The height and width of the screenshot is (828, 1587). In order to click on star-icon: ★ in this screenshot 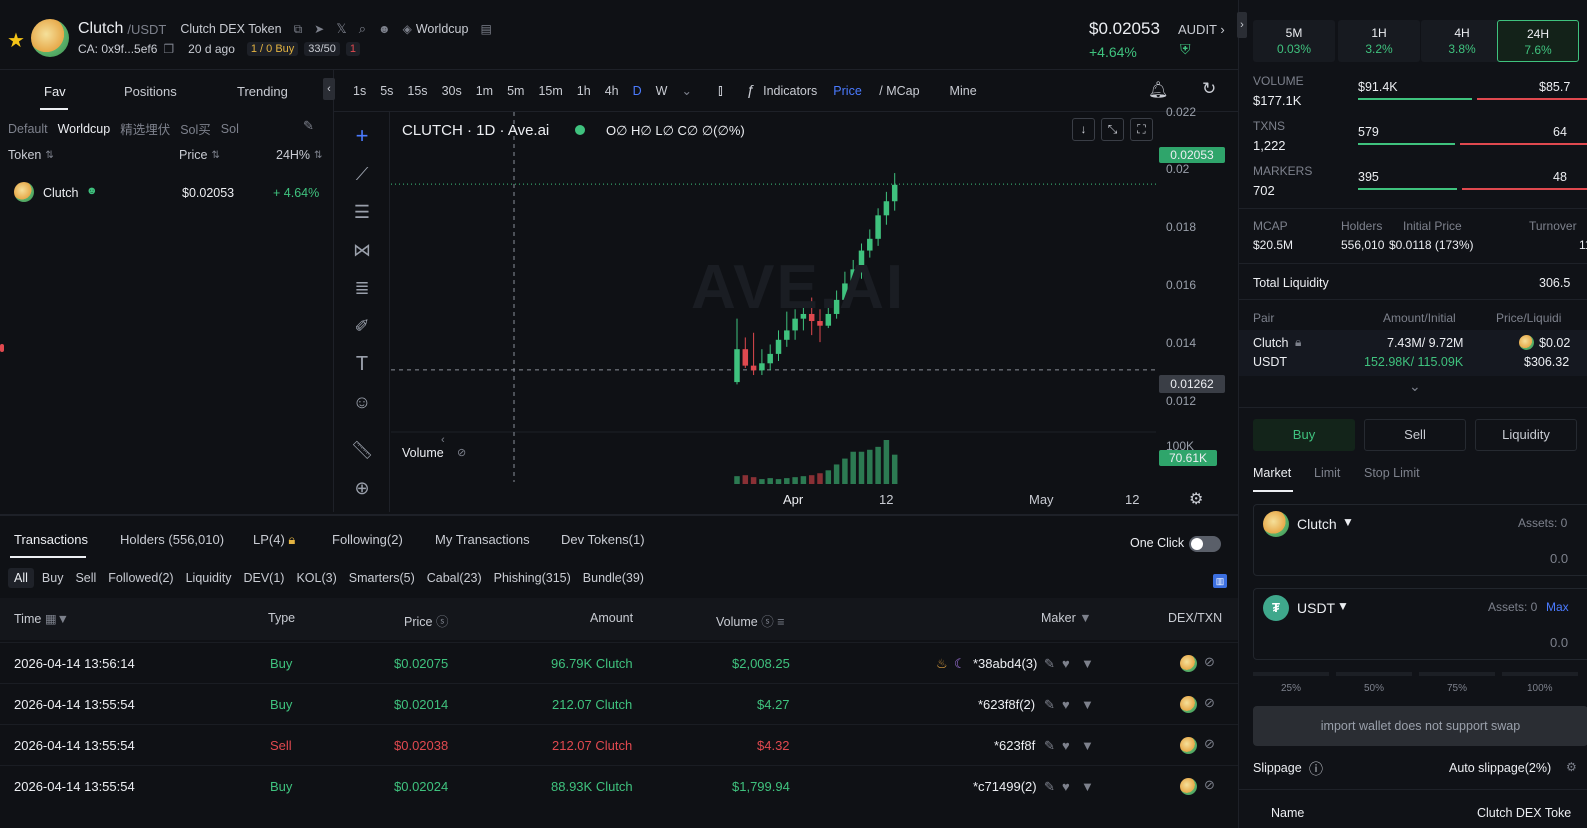, I will do `click(16, 40)`.